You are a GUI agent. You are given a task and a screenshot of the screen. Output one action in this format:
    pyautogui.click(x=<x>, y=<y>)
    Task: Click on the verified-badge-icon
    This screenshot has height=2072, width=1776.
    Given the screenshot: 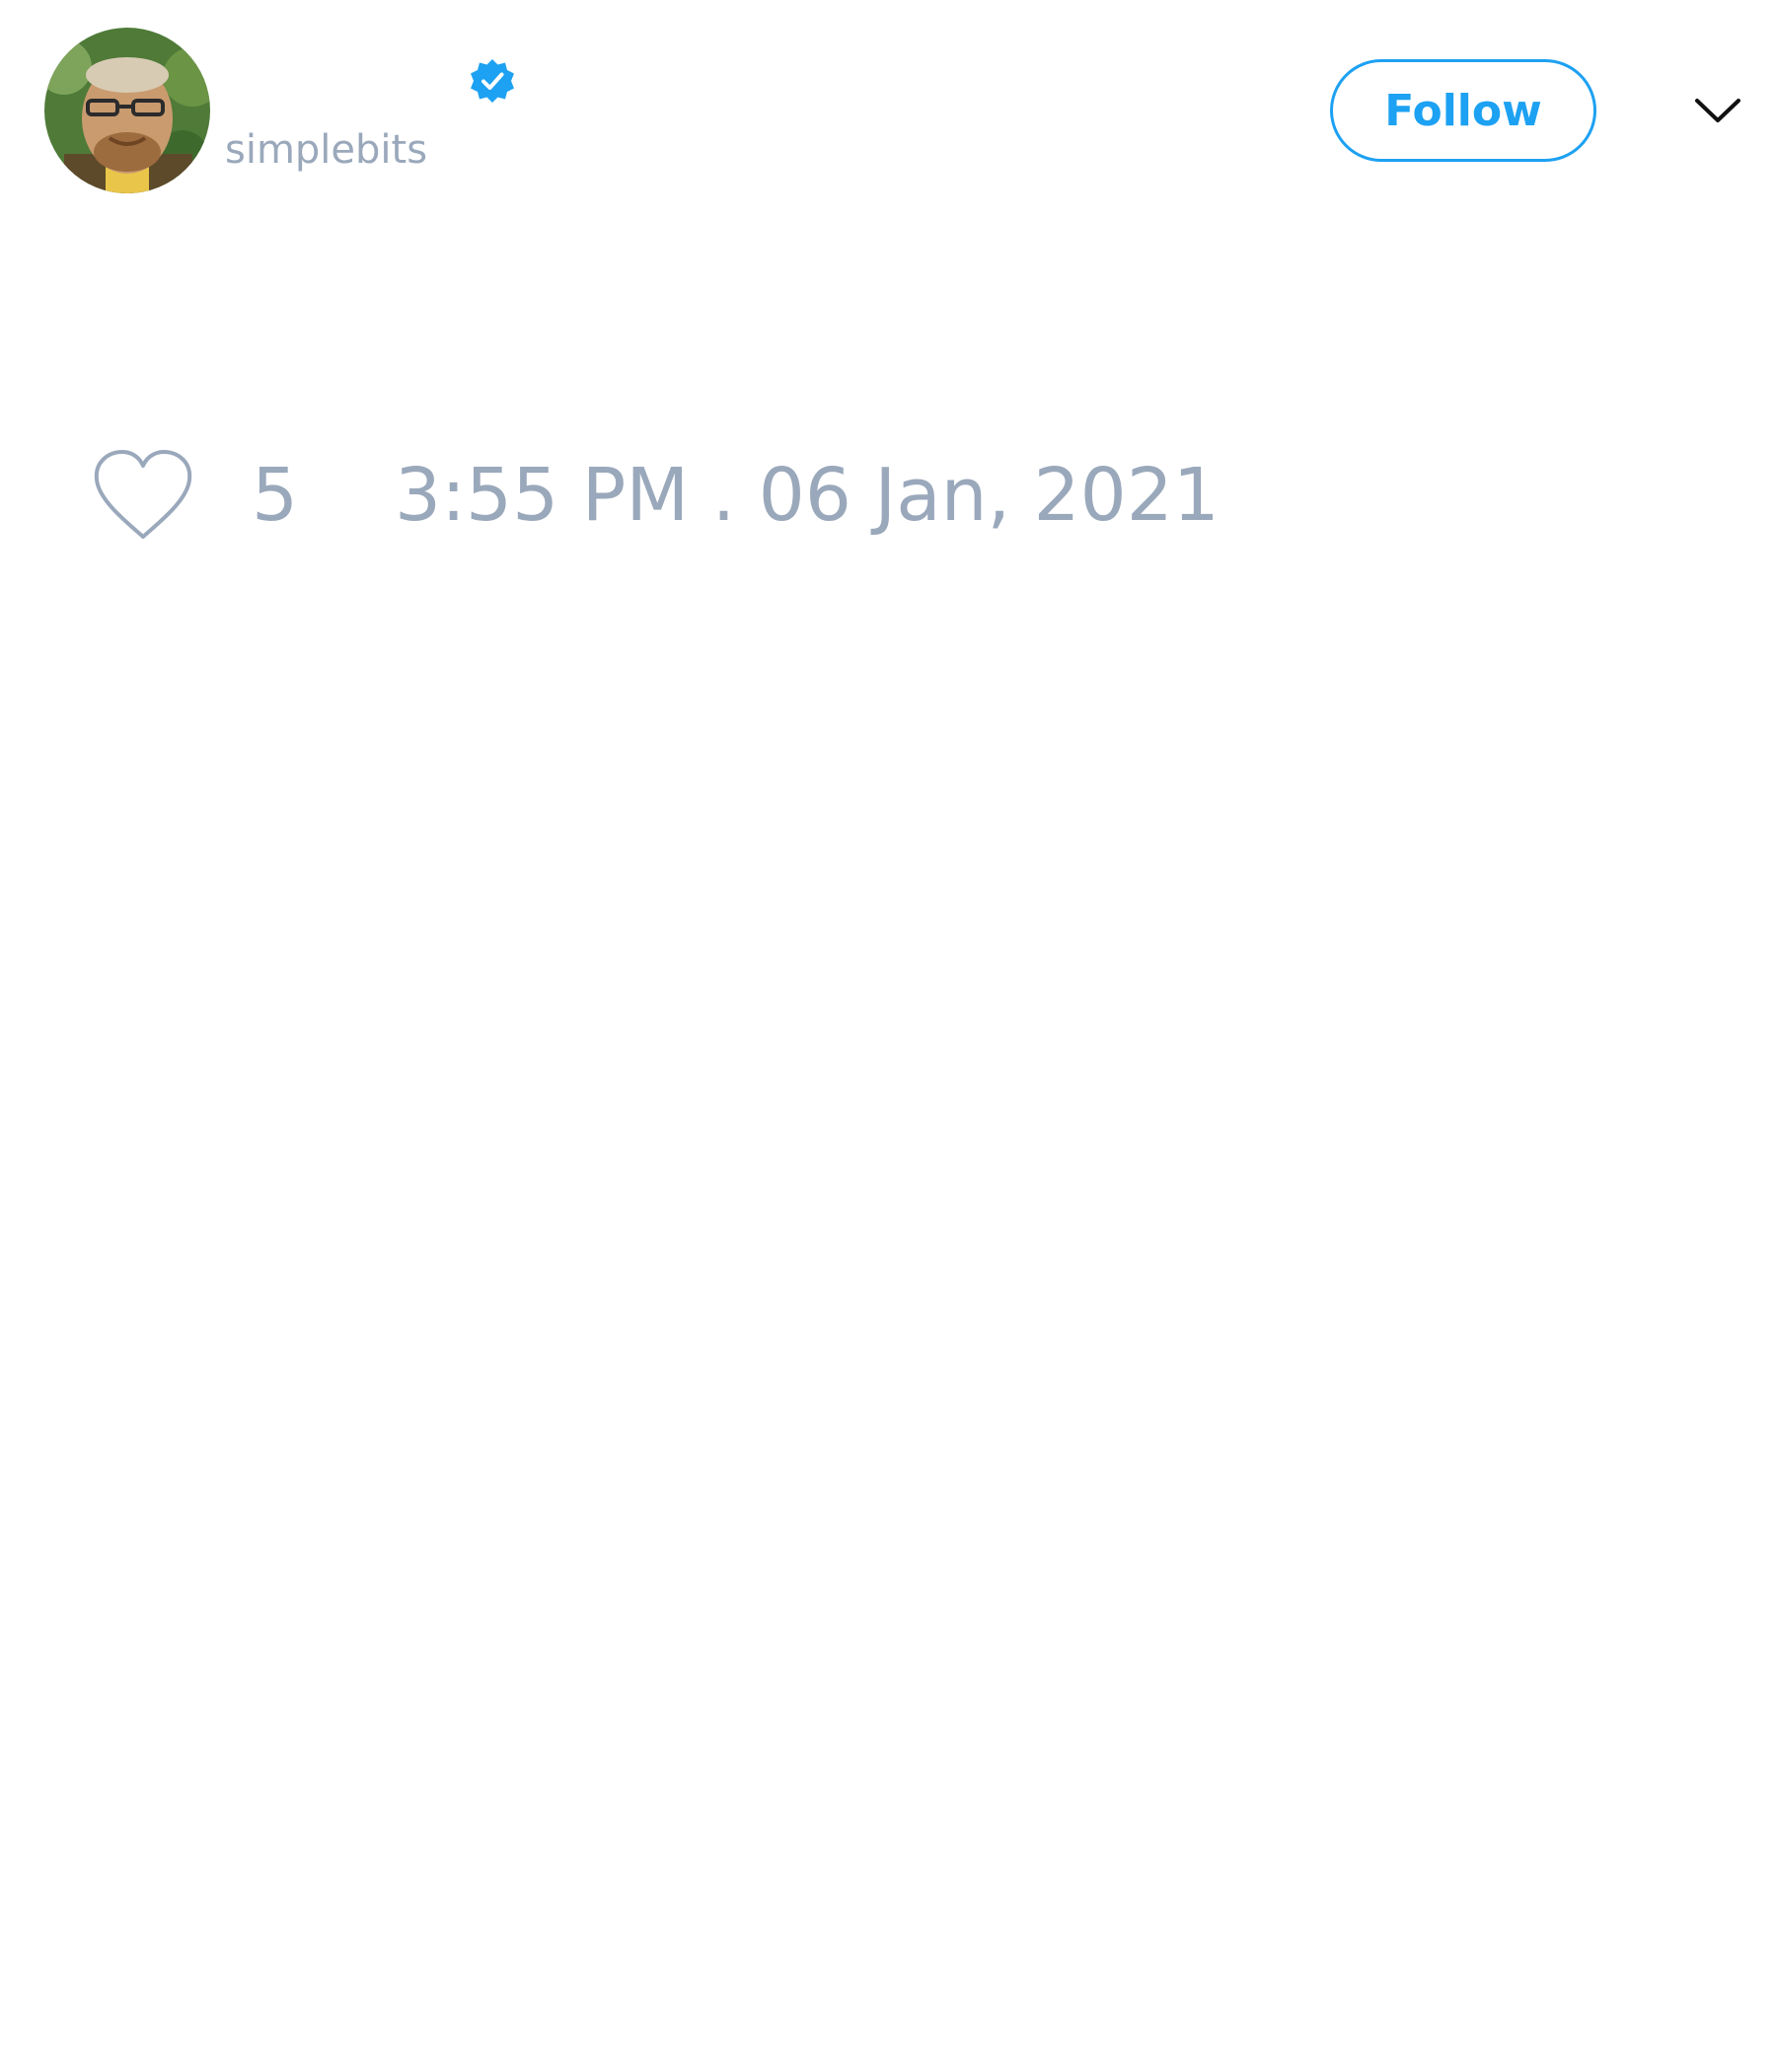 What is the action you would take?
    pyautogui.click(x=493, y=81)
    